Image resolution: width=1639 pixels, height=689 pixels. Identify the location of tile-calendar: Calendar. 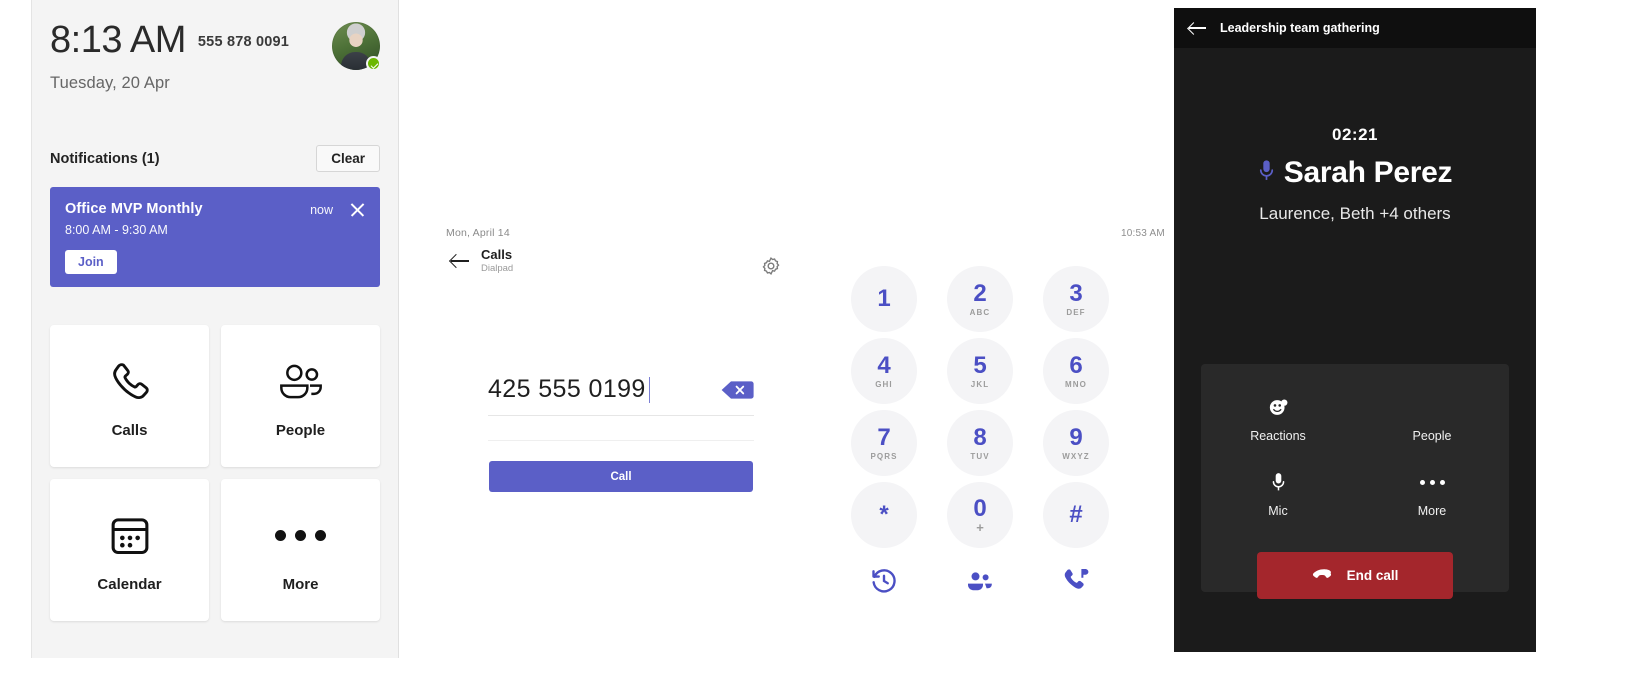
(129, 550).